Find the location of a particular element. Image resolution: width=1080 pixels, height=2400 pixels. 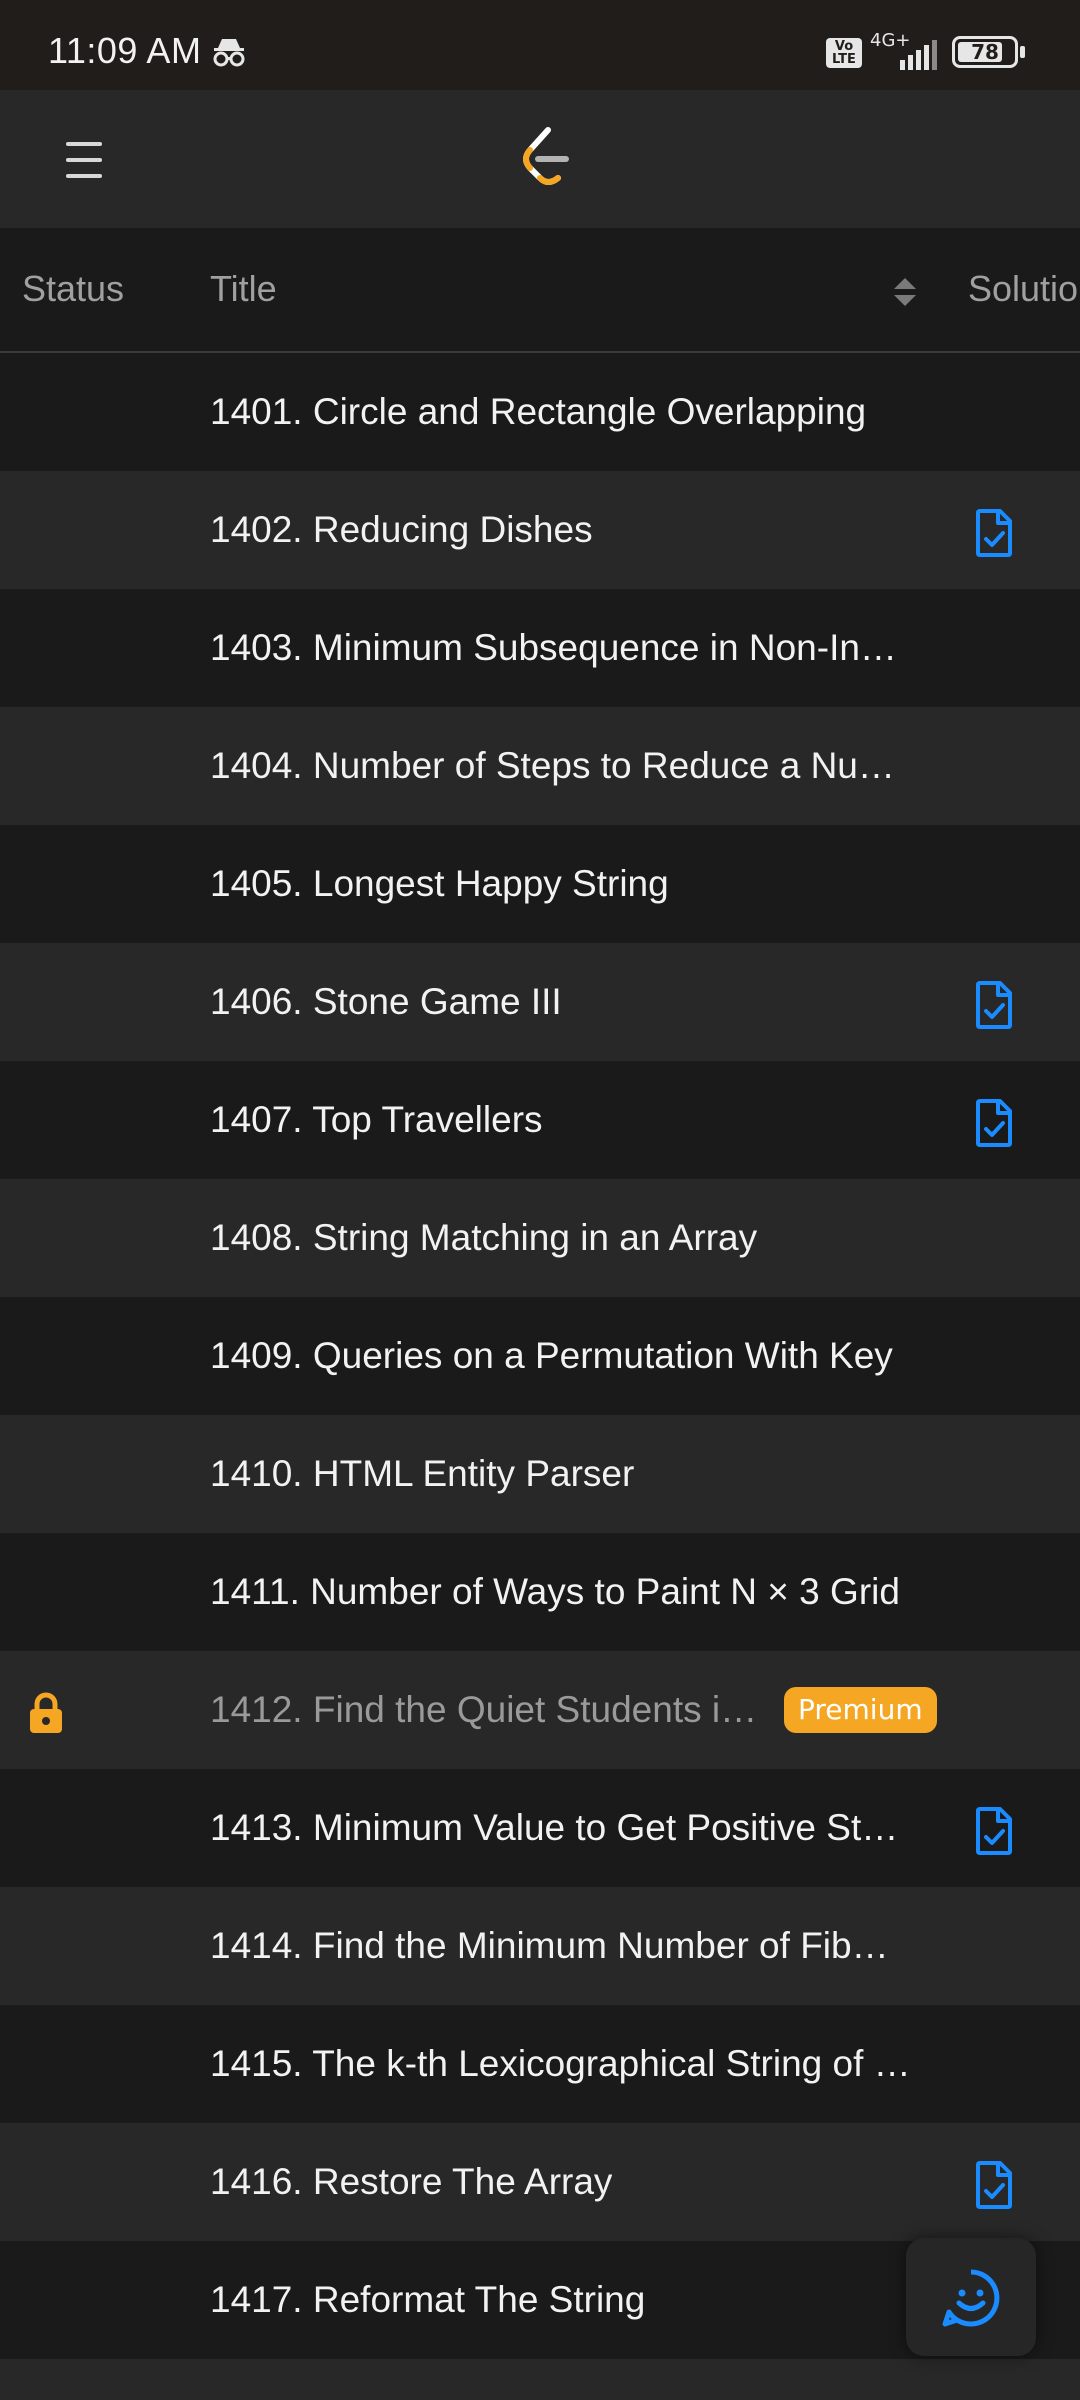

smiley-feedback-icon is located at coordinates (971, 2298).